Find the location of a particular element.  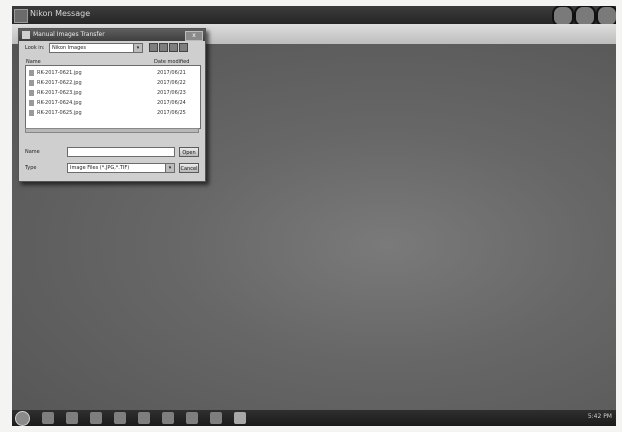

cancel-button: Cancel is located at coordinates (189, 168).